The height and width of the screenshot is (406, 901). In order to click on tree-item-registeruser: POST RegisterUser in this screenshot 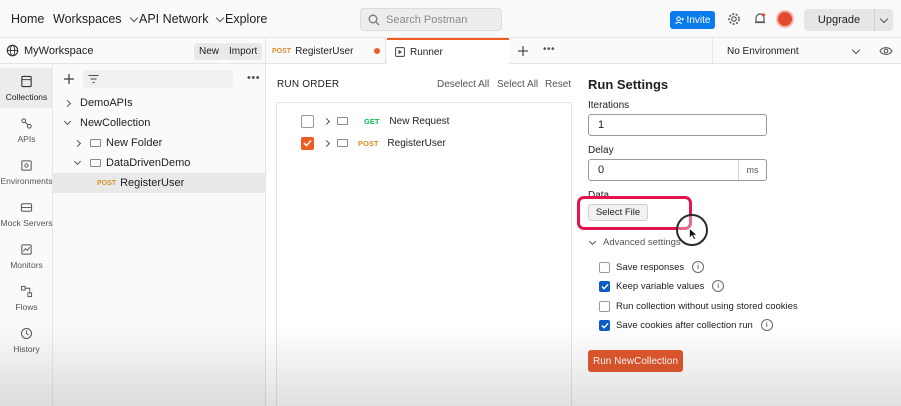, I will do `click(159, 183)`.